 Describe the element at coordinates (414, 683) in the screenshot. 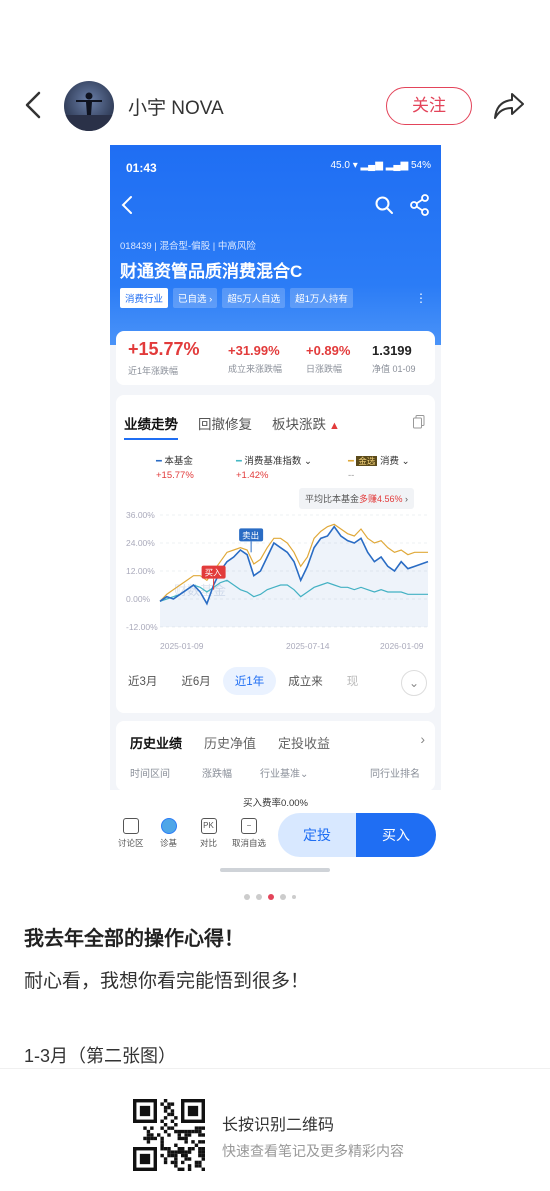

I see `chevron-down-icon: ⌄` at that location.